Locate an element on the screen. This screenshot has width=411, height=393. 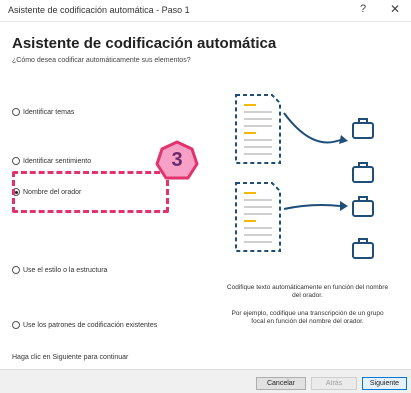
footer-hint: Haga clic en Siguiente para continuar is located at coordinates (70, 357).